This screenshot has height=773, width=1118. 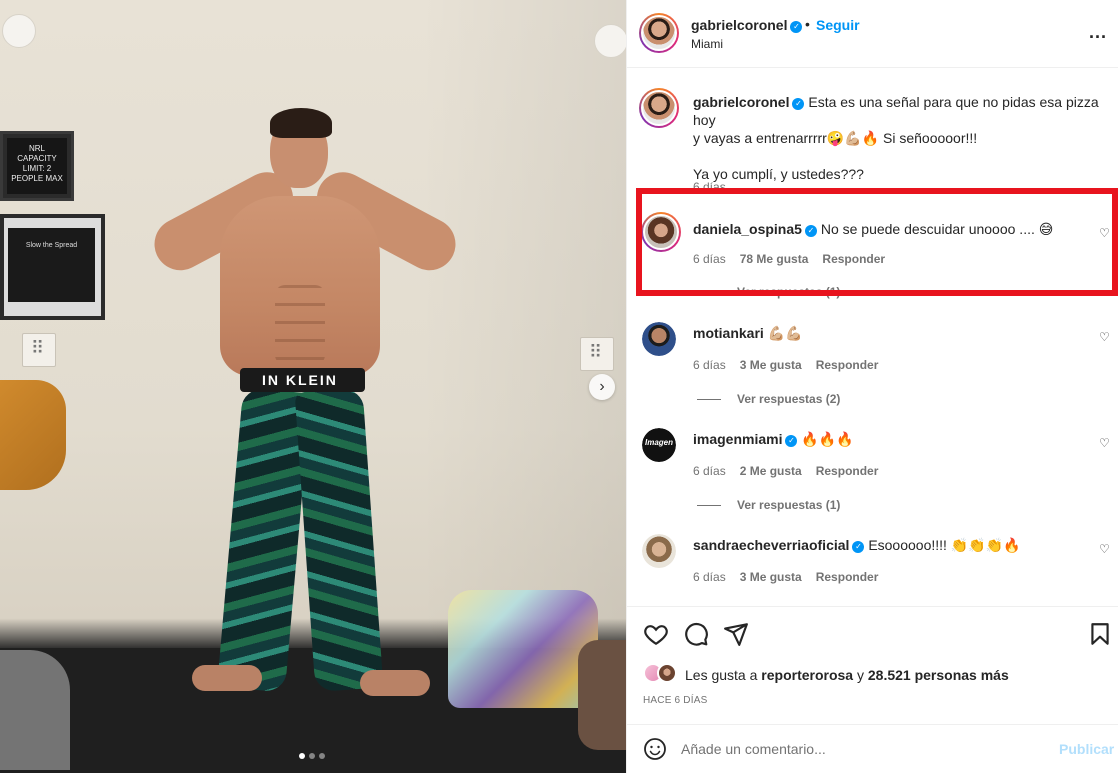 I want to click on comment-text: imagenmiami ✓ 🔥🔥🔥, so click(x=773, y=439).